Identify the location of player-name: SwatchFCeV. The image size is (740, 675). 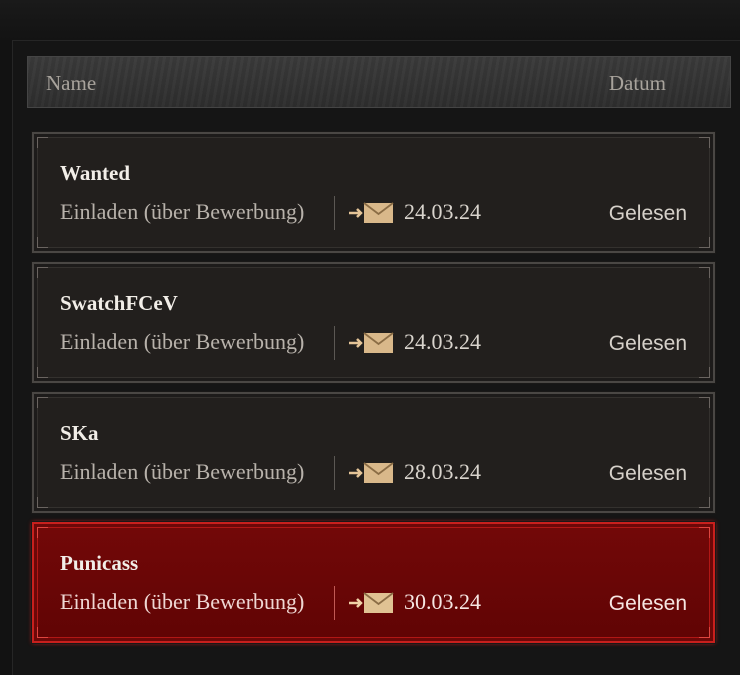
(119, 303).